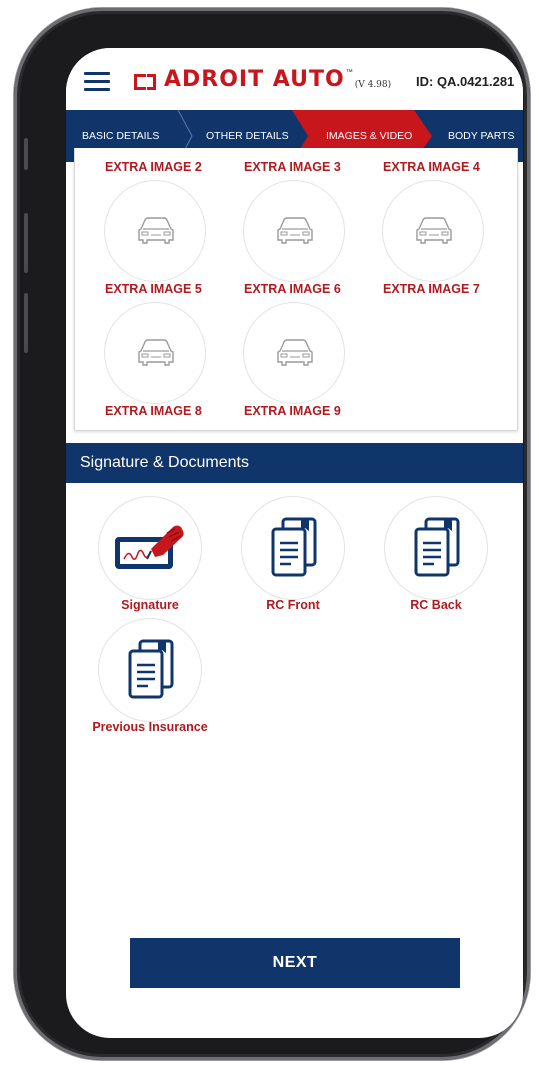  What do you see at coordinates (254, 79) in the screenshot?
I see `brand-name: ADROIT AUTO` at bounding box center [254, 79].